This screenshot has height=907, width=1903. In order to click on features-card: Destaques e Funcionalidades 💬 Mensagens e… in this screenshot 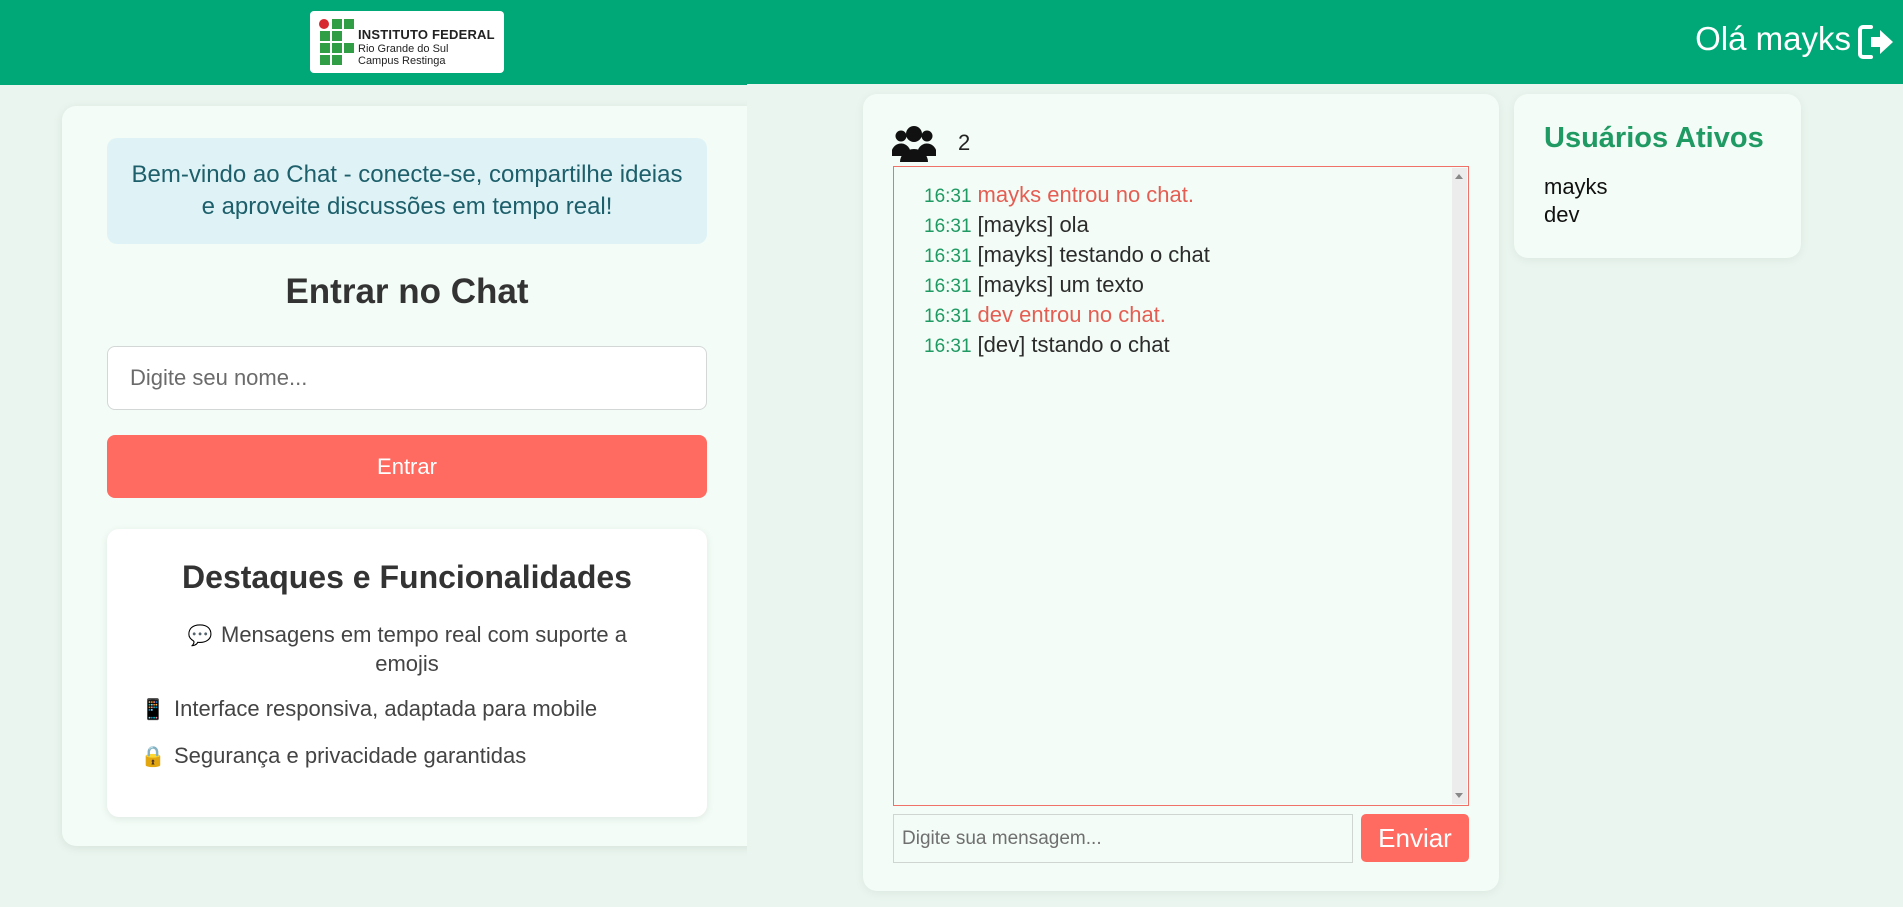, I will do `click(407, 673)`.